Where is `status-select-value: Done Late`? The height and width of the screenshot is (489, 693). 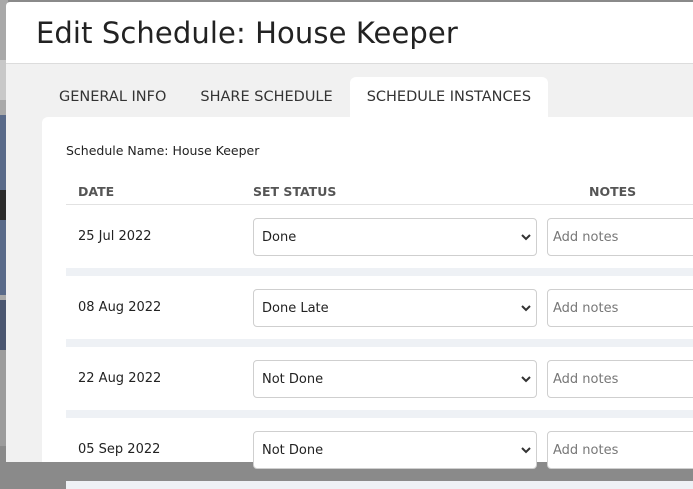 status-select-value: Done Late is located at coordinates (295, 308).